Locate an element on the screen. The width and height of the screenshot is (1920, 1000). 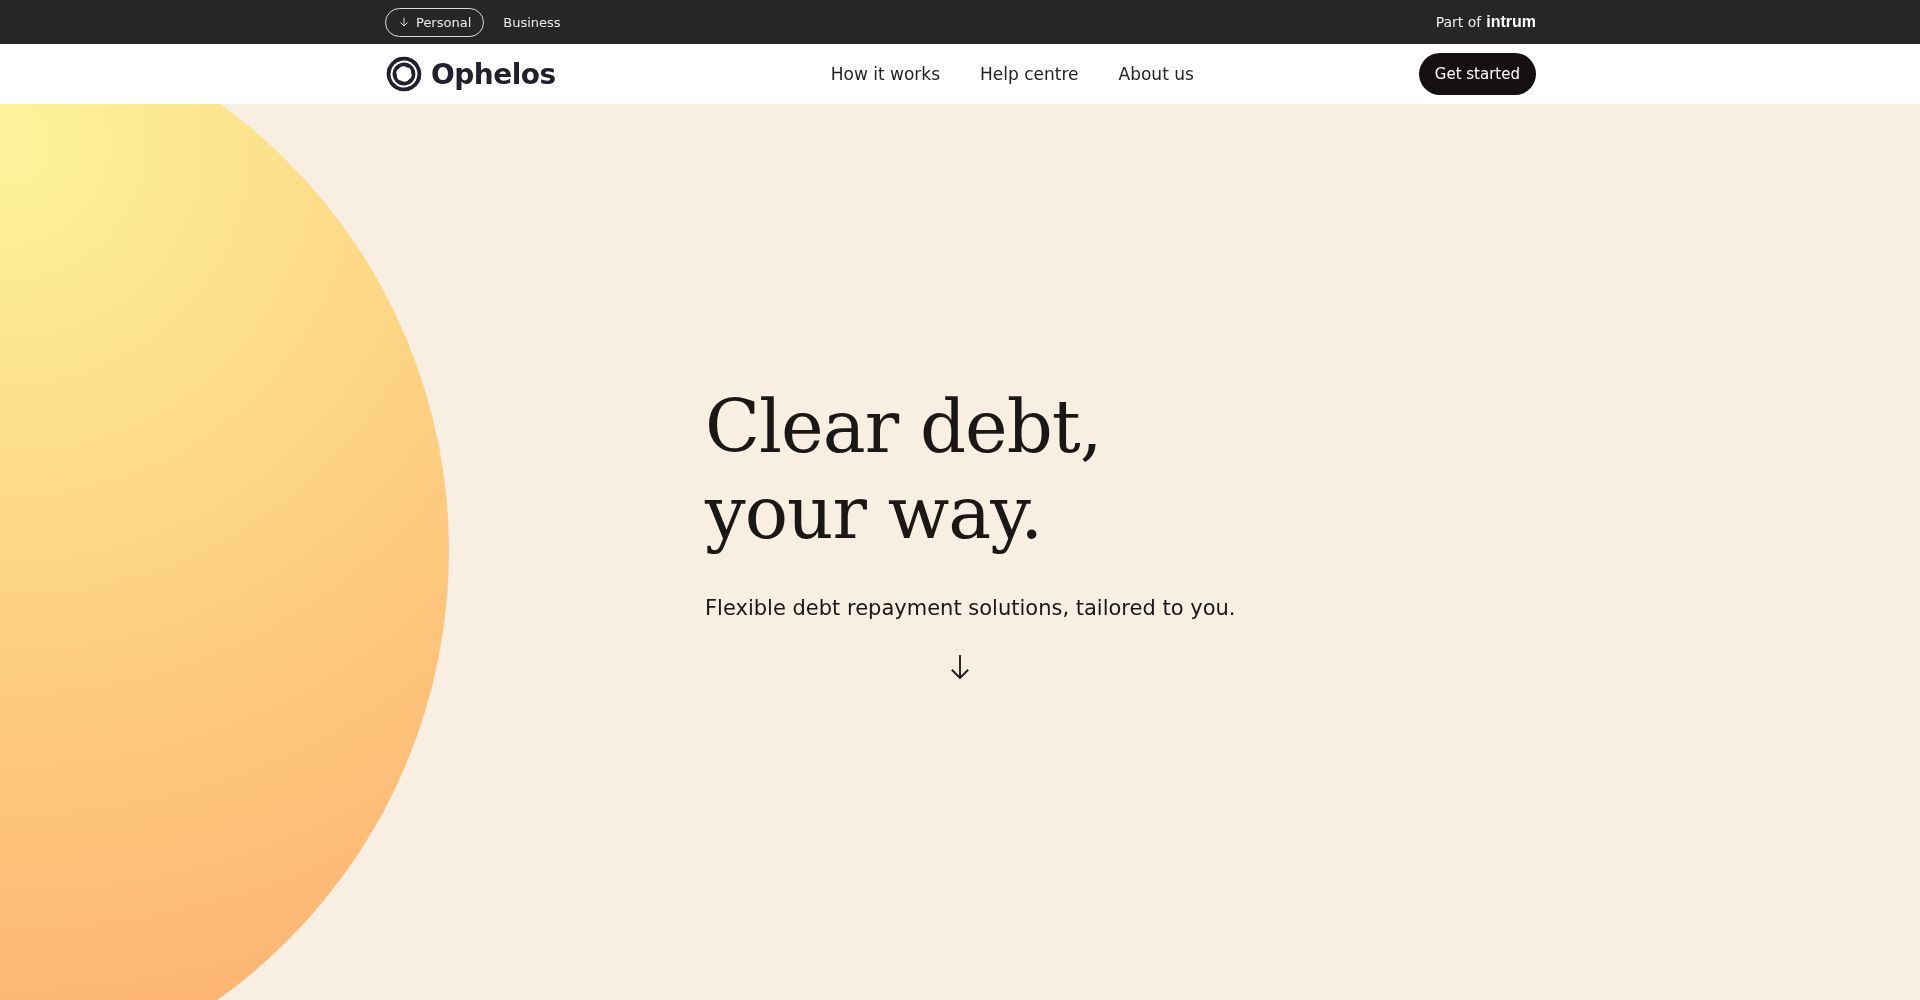
nav-link: About us is located at coordinates (1156, 74).